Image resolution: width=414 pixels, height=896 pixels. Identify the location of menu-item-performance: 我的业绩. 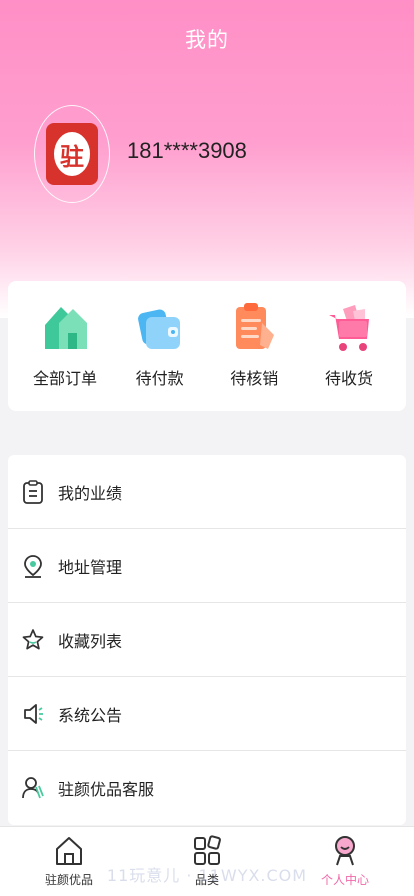
(207, 492).